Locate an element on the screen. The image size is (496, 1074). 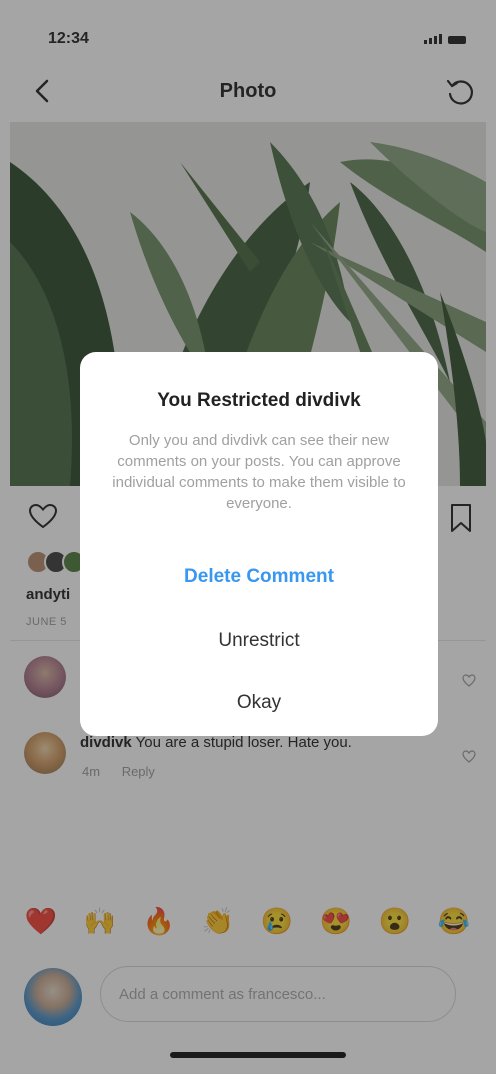
unrestrict-button: Unrestrict is located at coordinates (259, 641).